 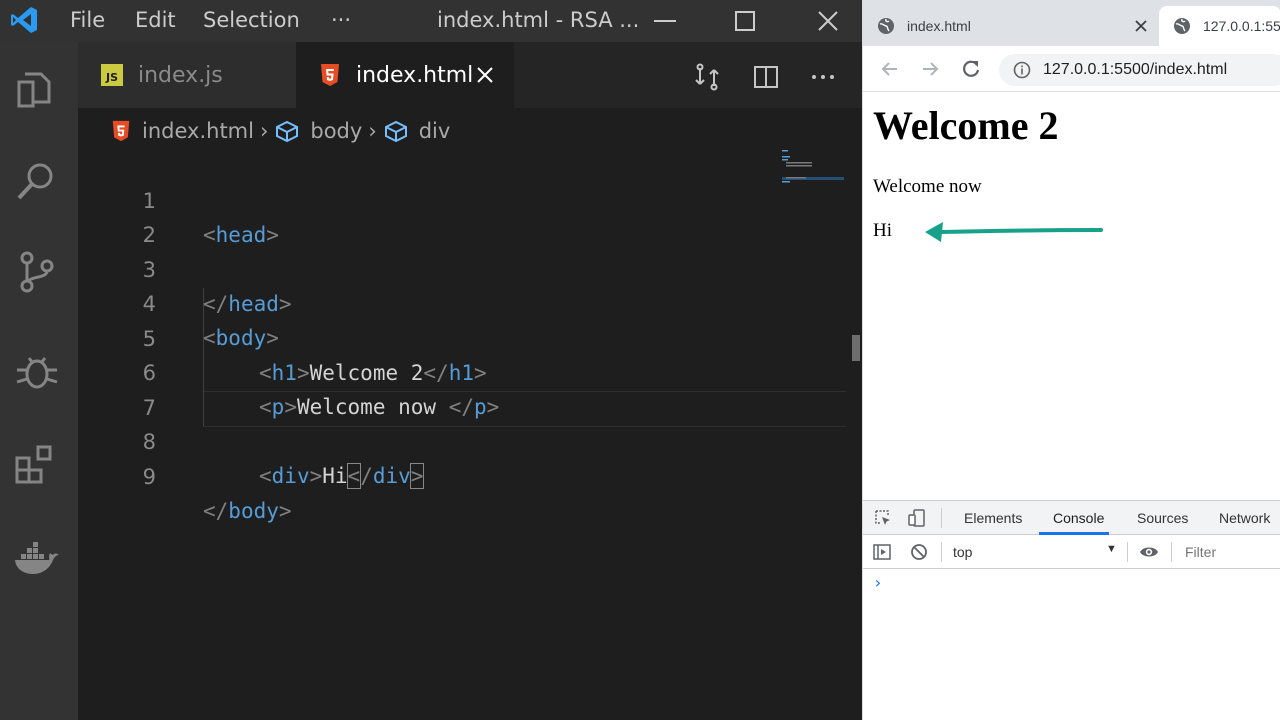 What do you see at coordinates (882, 230) in the screenshot?
I see `page-div-text: Hi` at bounding box center [882, 230].